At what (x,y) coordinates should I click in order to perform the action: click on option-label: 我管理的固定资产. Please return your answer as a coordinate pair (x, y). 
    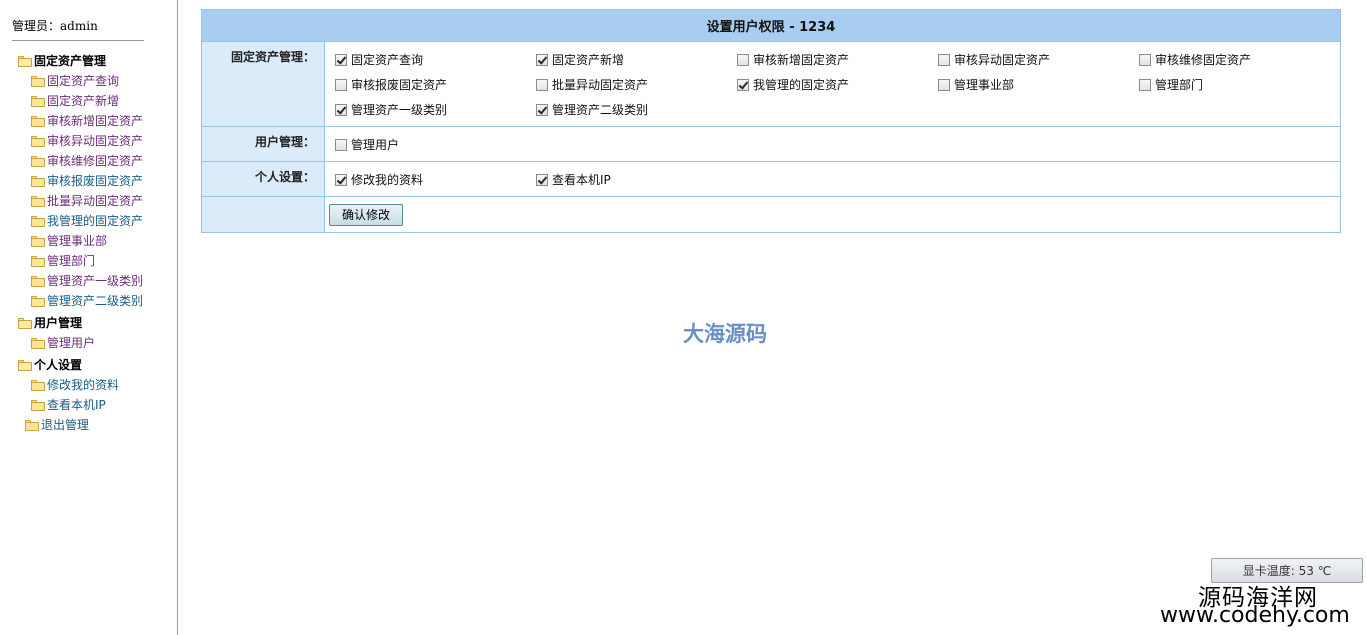
    Looking at the image, I should click on (801, 85).